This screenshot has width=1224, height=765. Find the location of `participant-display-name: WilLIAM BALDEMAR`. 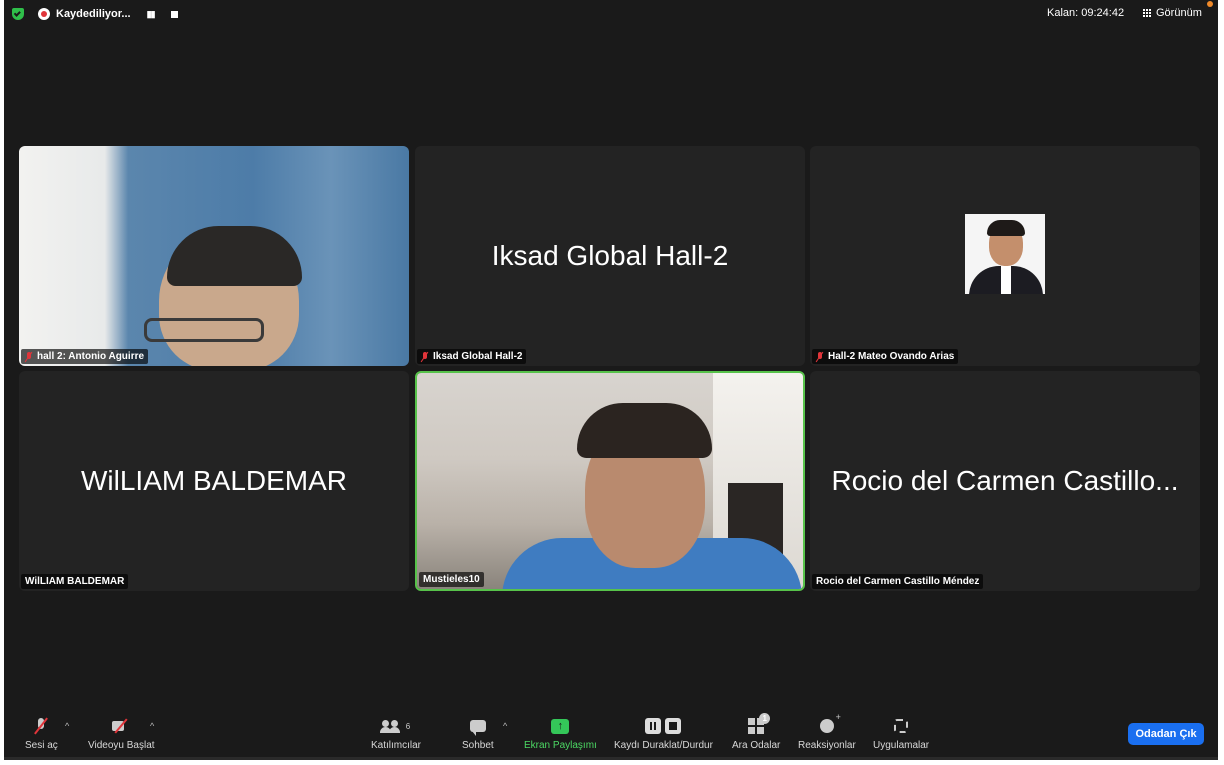

participant-display-name: WilLIAM BALDEMAR is located at coordinates (214, 480).